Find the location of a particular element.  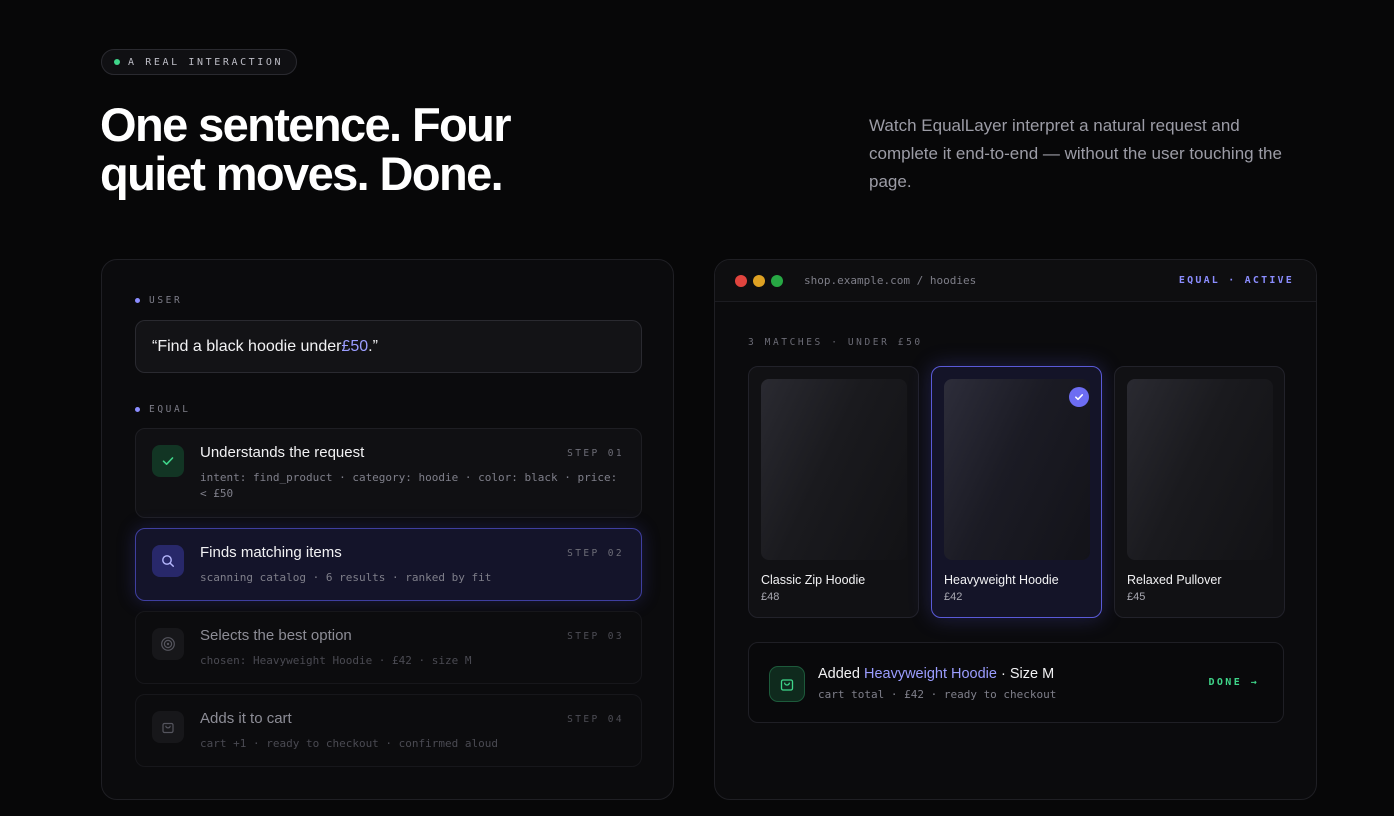

user-message-prefix: “Find a black hoodie under is located at coordinates (247, 346).